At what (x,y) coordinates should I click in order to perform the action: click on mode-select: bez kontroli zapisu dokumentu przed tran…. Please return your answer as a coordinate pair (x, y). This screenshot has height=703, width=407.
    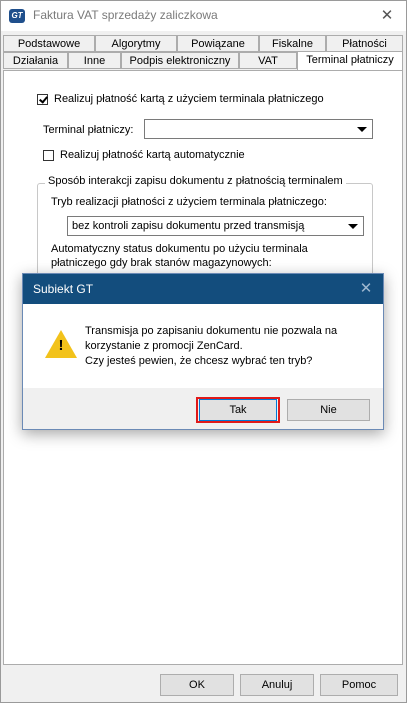
    Looking at the image, I should click on (215, 226).